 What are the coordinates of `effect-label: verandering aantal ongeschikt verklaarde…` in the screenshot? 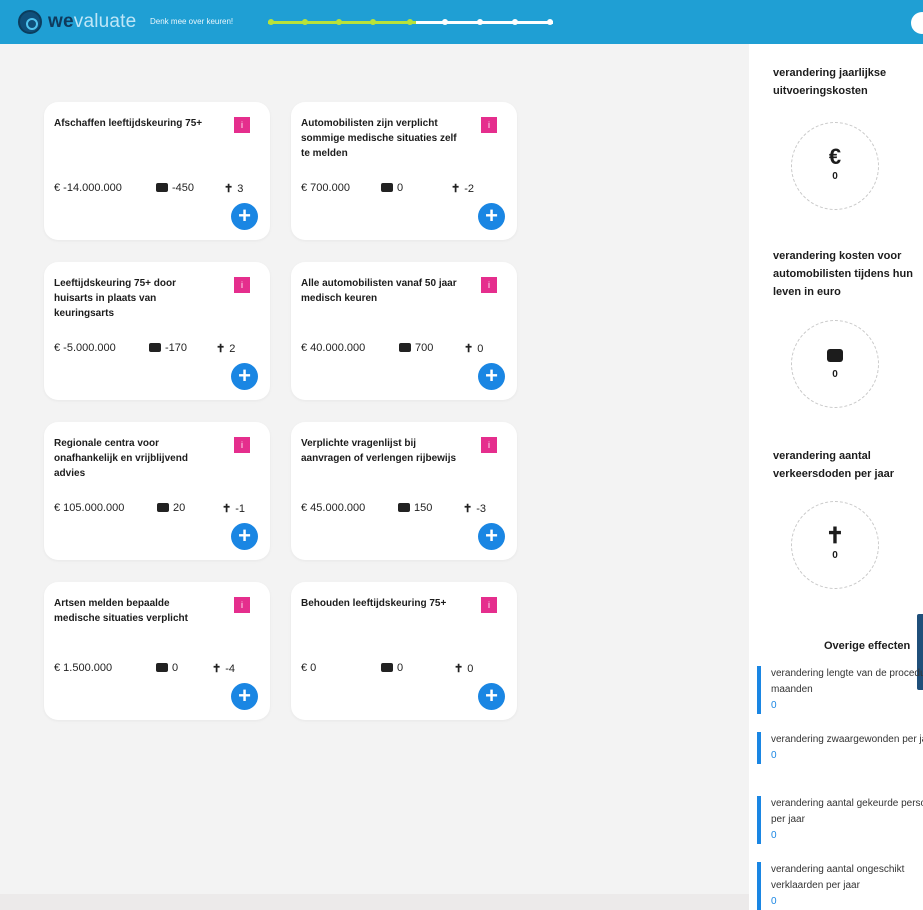 It's located at (838, 877).